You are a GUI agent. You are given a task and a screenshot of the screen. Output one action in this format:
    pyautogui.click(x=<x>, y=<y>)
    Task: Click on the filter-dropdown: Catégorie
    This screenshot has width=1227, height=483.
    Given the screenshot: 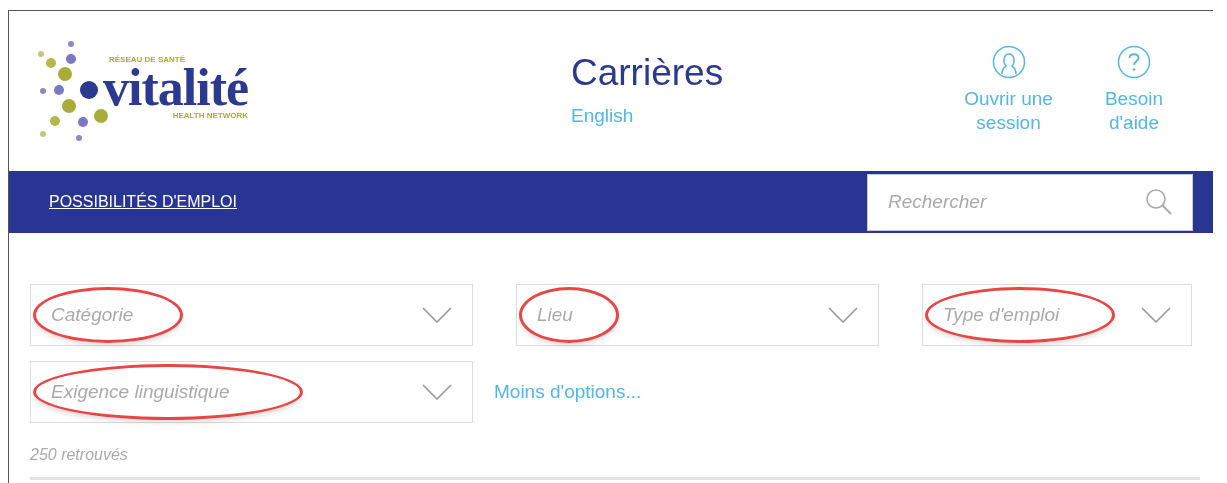 What is the action you would take?
    pyautogui.click(x=251, y=315)
    